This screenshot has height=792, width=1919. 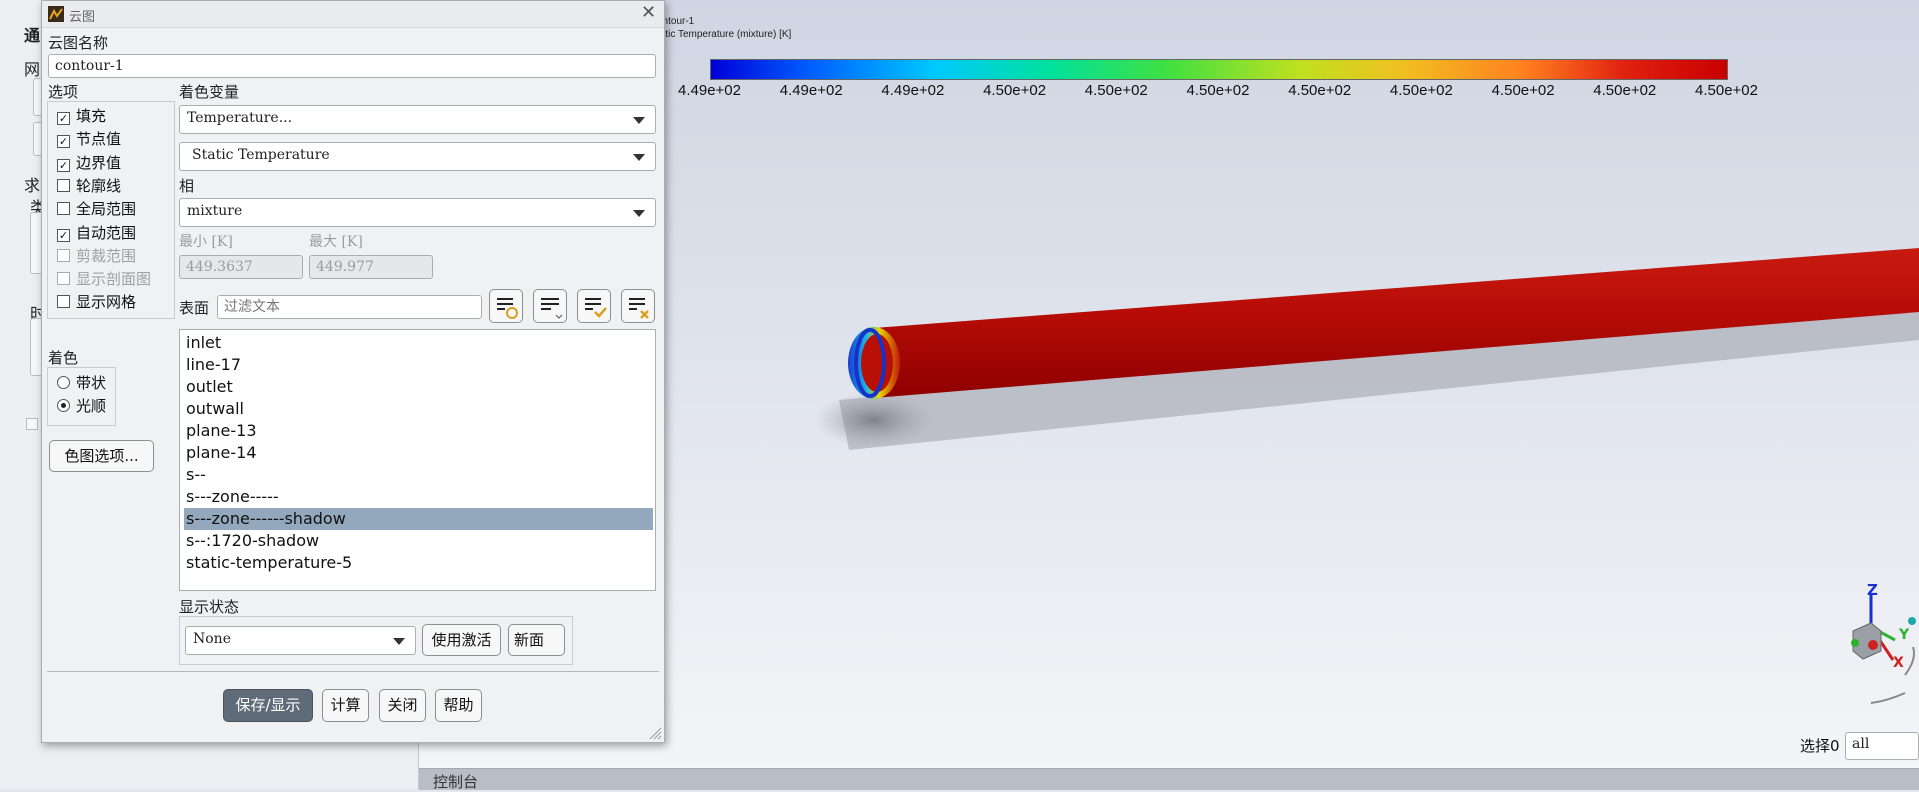 What do you see at coordinates (32, 424) in the screenshot?
I see `left-panel-checkbox` at bounding box center [32, 424].